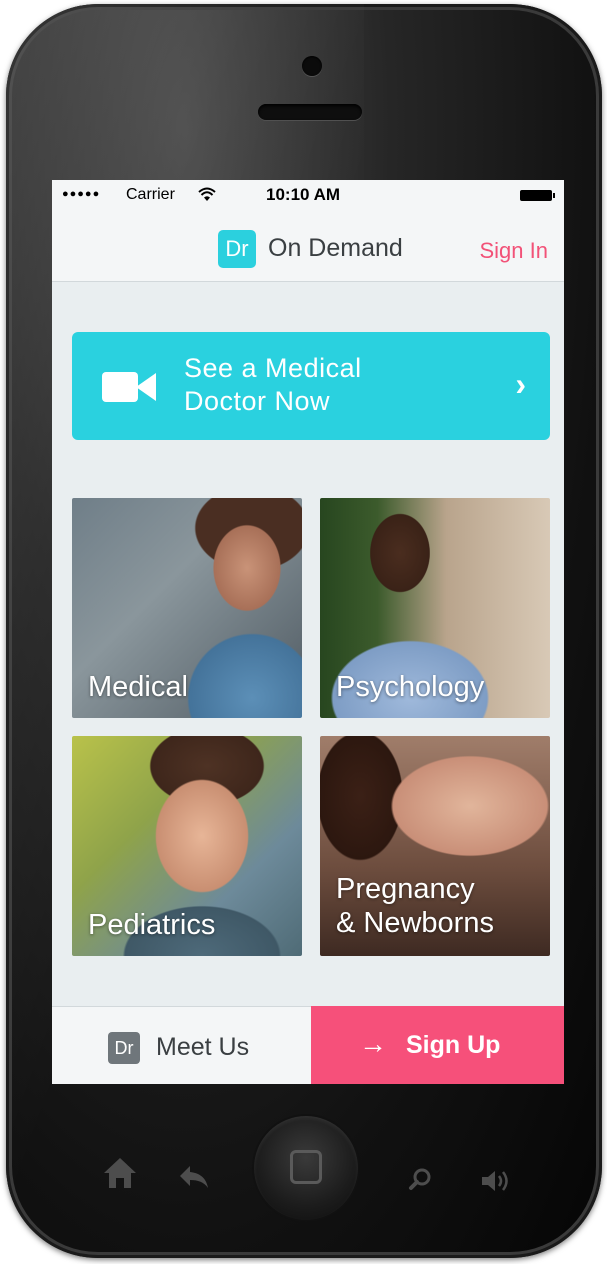 This screenshot has width=607, height=1264. What do you see at coordinates (520, 384) in the screenshot?
I see `chevron-right-icon: ›` at bounding box center [520, 384].